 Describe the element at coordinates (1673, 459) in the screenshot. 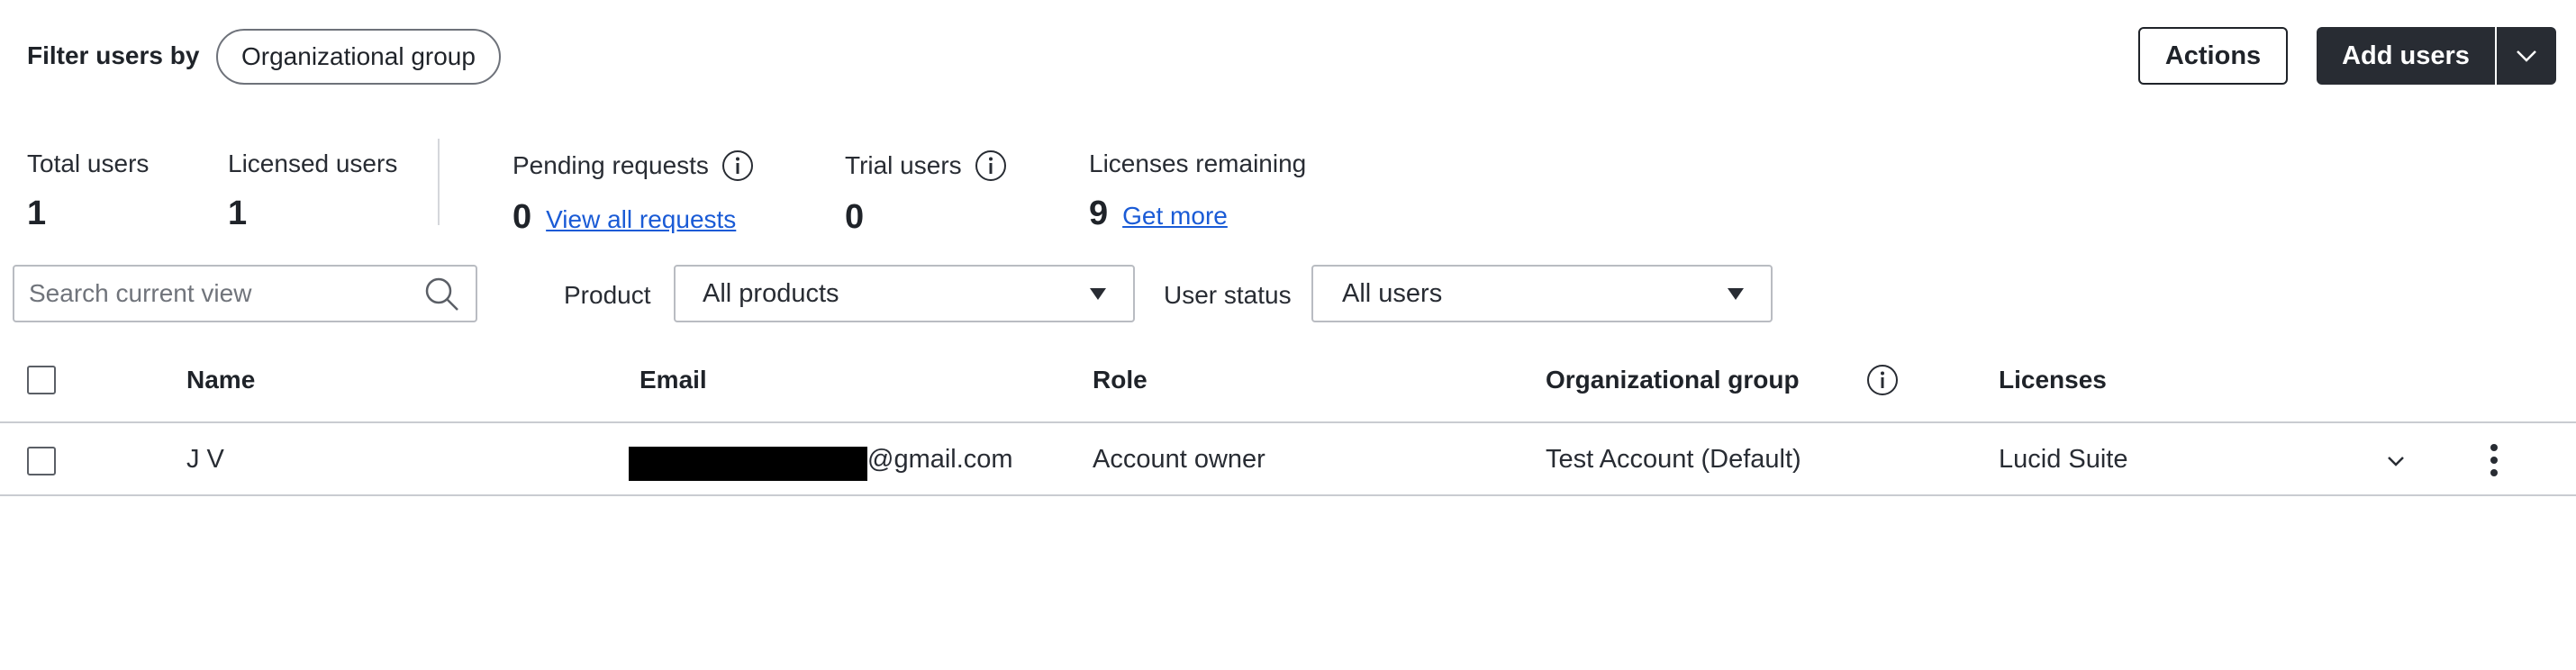

I see `cell-org-group: Test Account (Default)` at that location.